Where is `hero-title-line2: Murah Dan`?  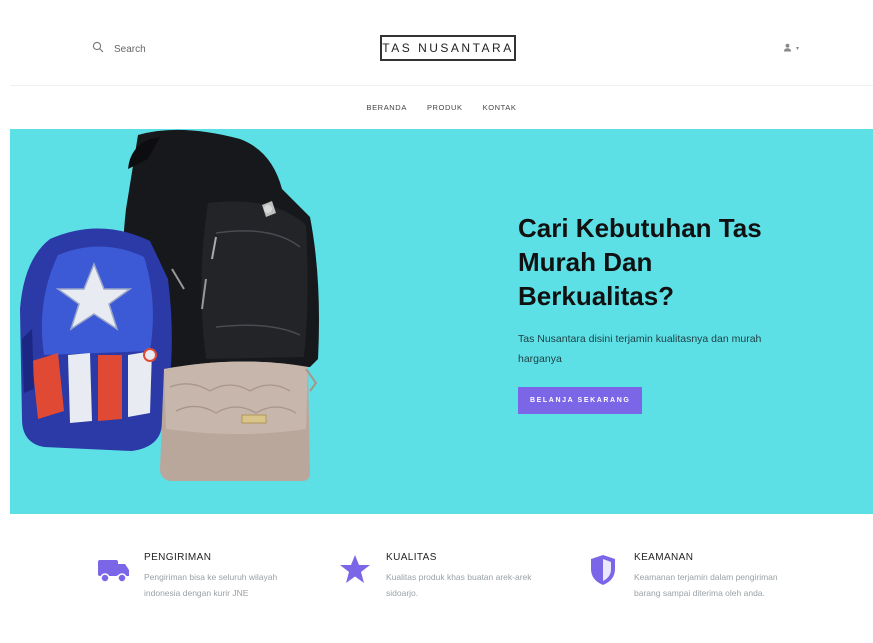 hero-title-line2: Murah Dan is located at coordinates (585, 262).